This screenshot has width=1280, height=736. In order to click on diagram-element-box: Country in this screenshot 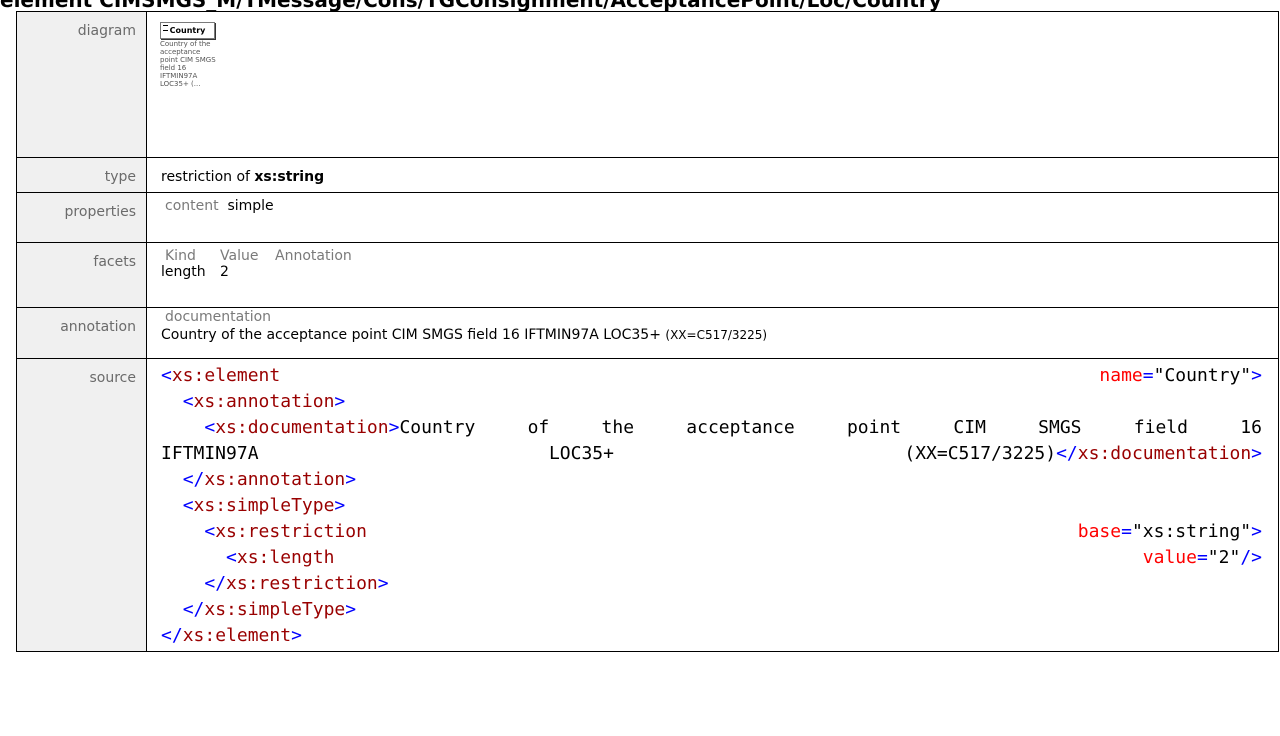, I will do `click(187, 30)`.